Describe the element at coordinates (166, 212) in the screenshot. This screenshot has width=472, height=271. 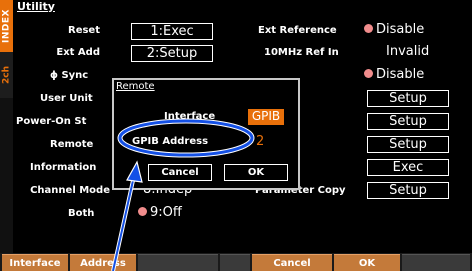
I see `both-value-text: 9:Off` at that location.